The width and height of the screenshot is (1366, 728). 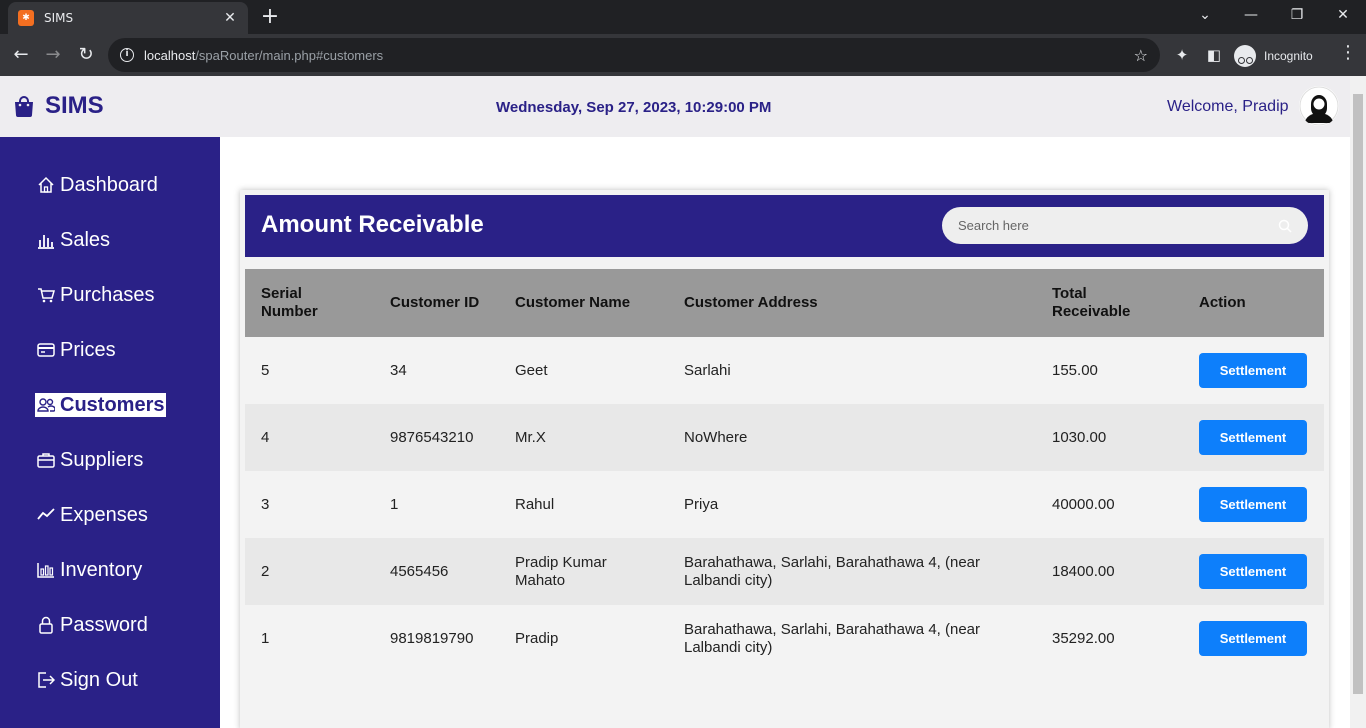 What do you see at coordinates (1109, 504) in the screenshot?
I see `total-receivable-cell: 40000.00` at bounding box center [1109, 504].